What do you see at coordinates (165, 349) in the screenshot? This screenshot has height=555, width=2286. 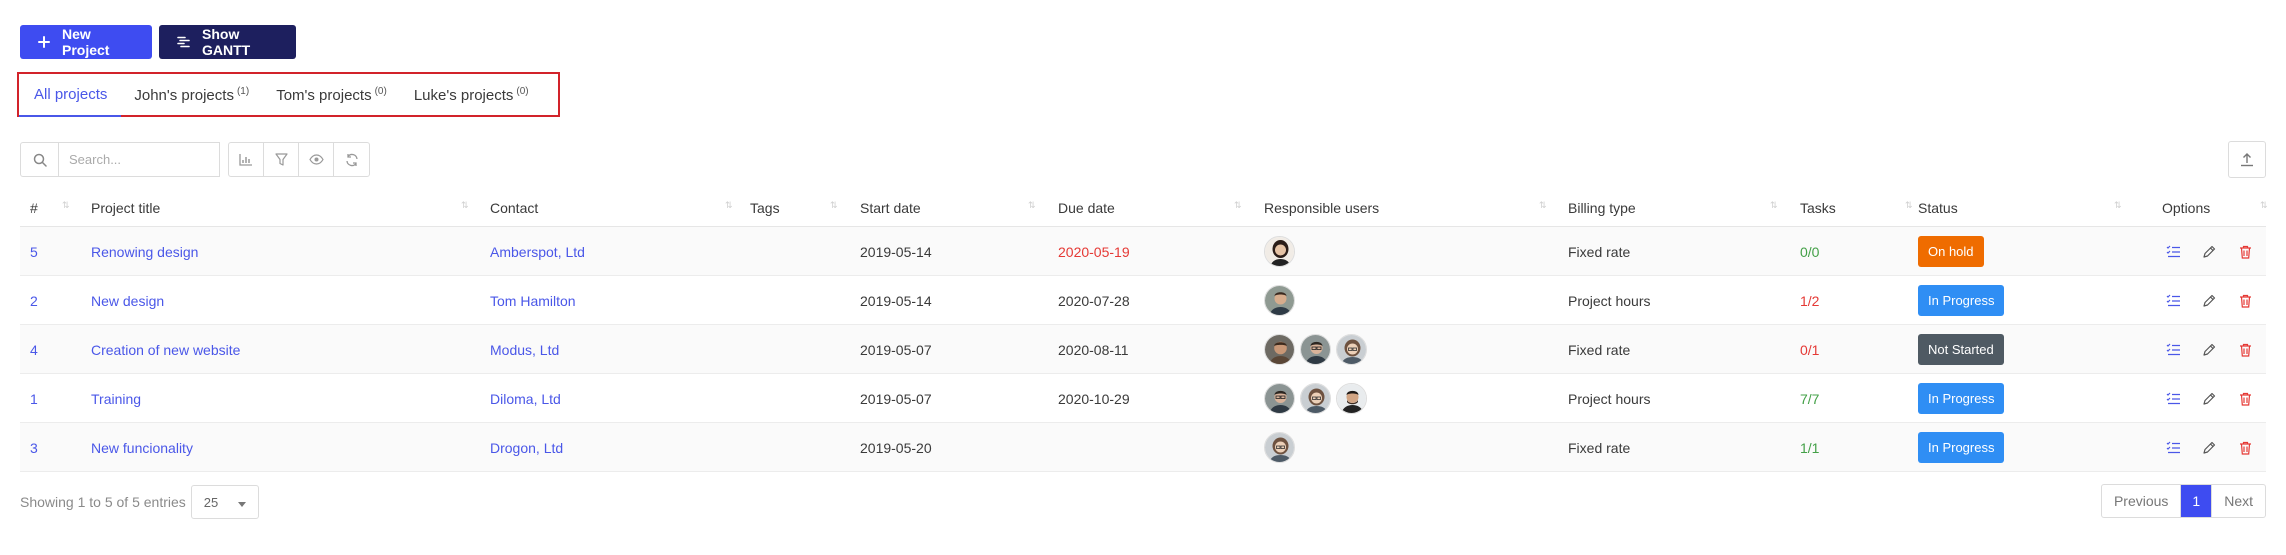 I see `project-title: Creation of new website` at bounding box center [165, 349].